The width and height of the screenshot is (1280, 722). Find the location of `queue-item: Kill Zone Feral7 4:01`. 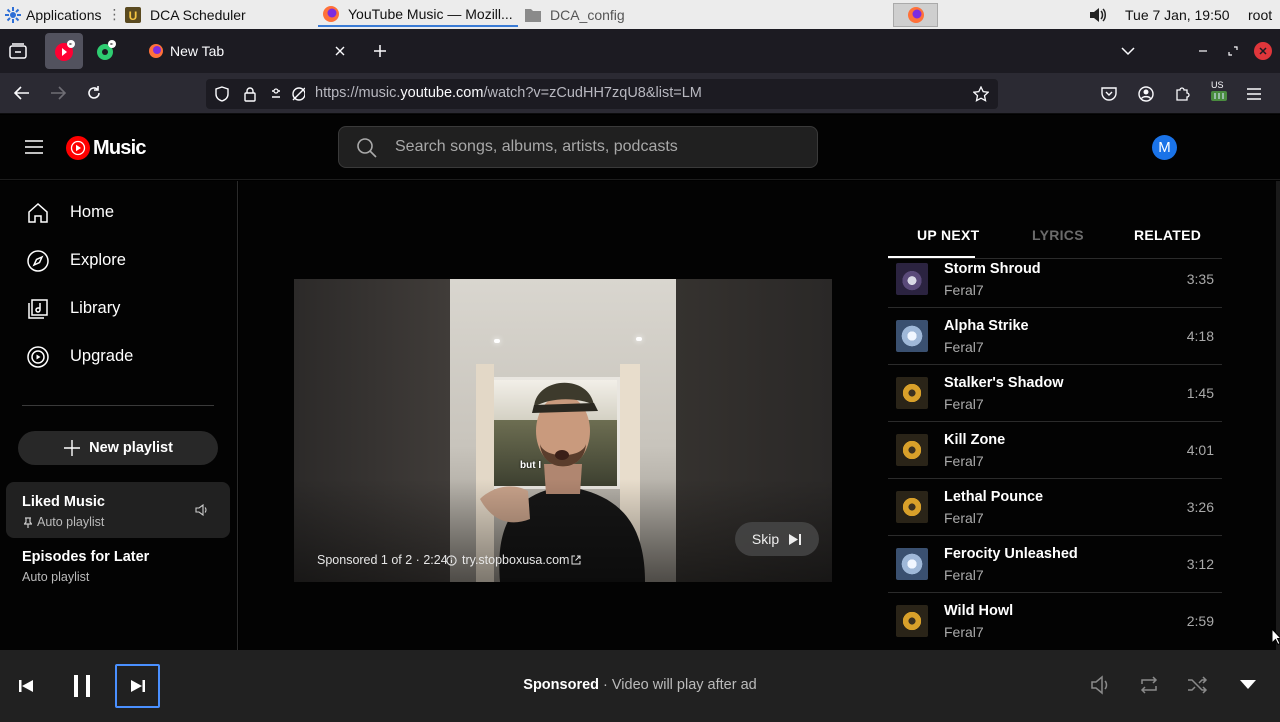

queue-item: Kill Zone Feral7 4:01 is located at coordinates (1055, 450).